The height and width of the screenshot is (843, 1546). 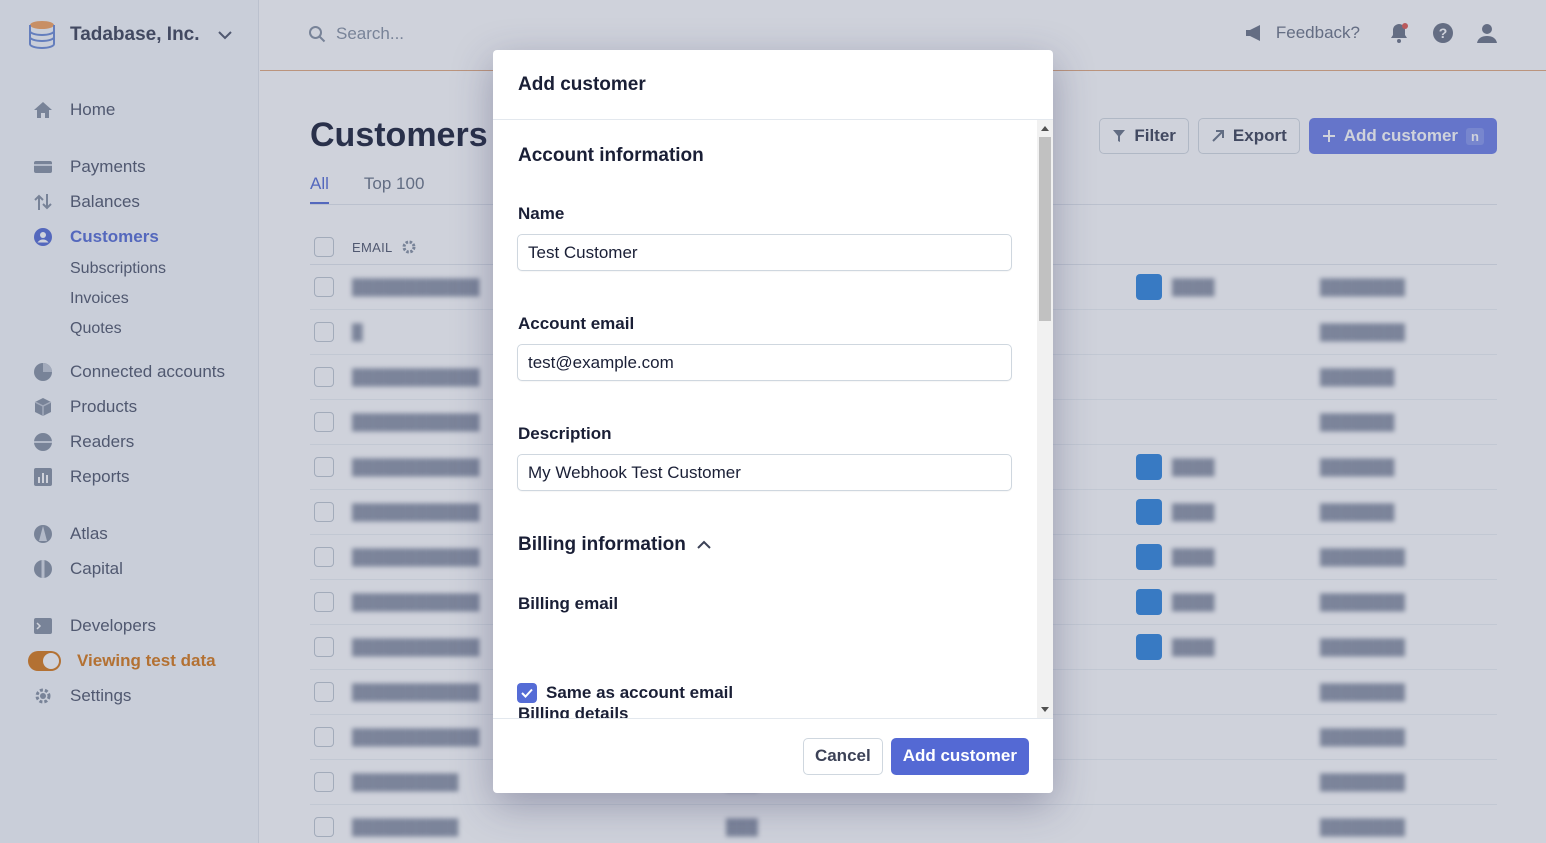 I want to click on modal-footer: Cancel Add customer, so click(x=773, y=755).